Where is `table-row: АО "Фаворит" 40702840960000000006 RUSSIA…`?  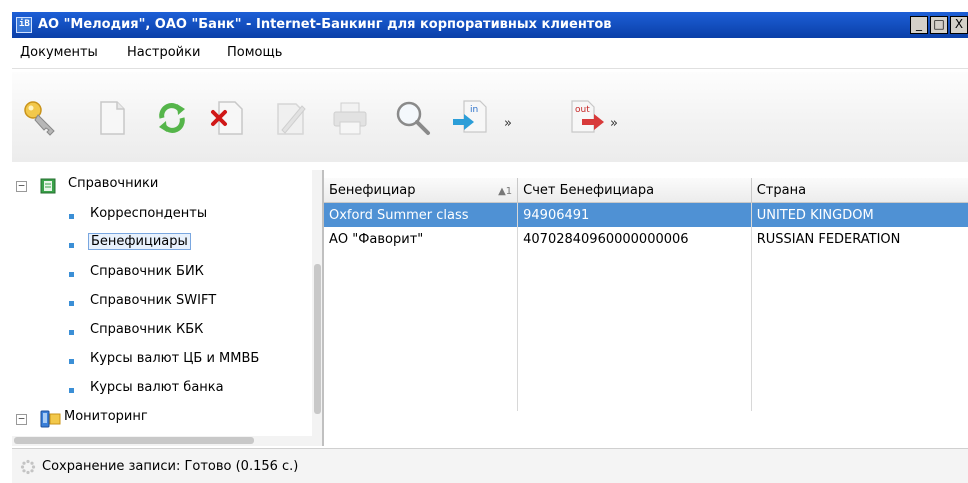 table-row: АО "Фаворит" 40702840960000000006 RUSSIA… is located at coordinates (646, 239).